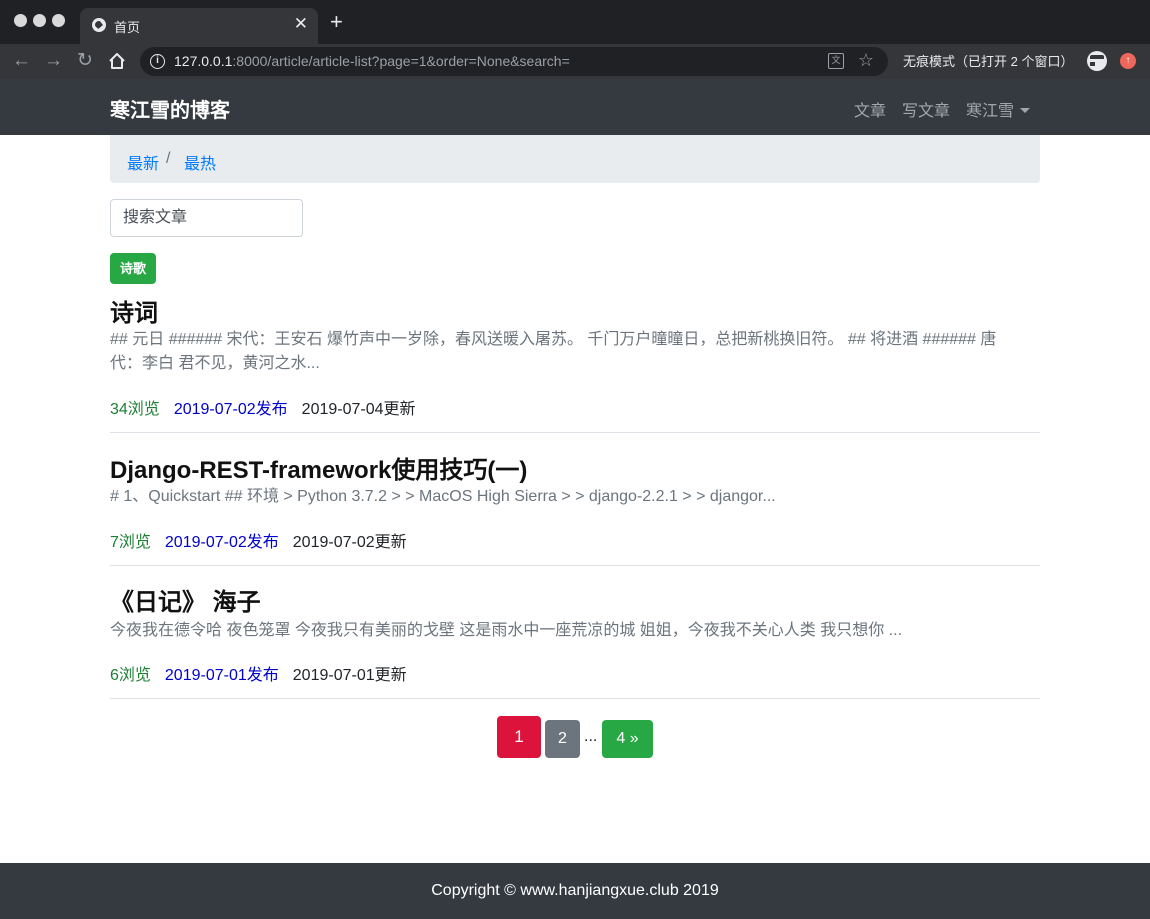  What do you see at coordinates (53, 61) in the screenshot?
I see `forward-arrow-icon: →` at bounding box center [53, 61].